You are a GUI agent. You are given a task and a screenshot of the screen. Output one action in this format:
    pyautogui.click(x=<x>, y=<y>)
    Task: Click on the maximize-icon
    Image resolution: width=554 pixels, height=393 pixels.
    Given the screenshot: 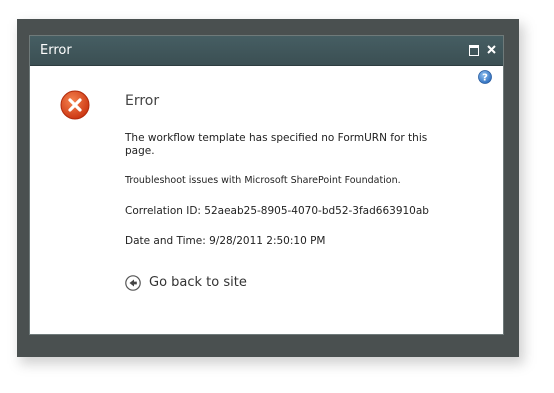 What is the action you would take?
    pyautogui.click(x=474, y=49)
    